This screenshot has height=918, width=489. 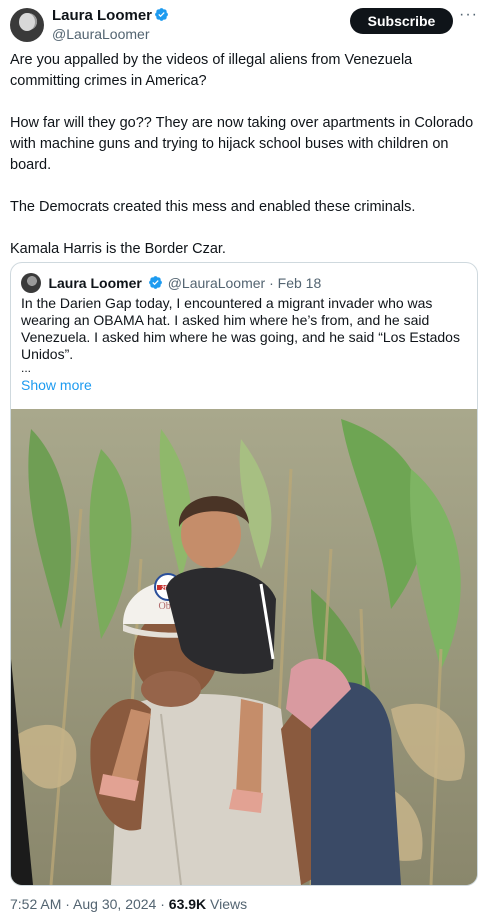 What do you see at coordinates (56, 385) in the screenshot?
I see `show-more-link: Show more` at bounding box center [56, 385].